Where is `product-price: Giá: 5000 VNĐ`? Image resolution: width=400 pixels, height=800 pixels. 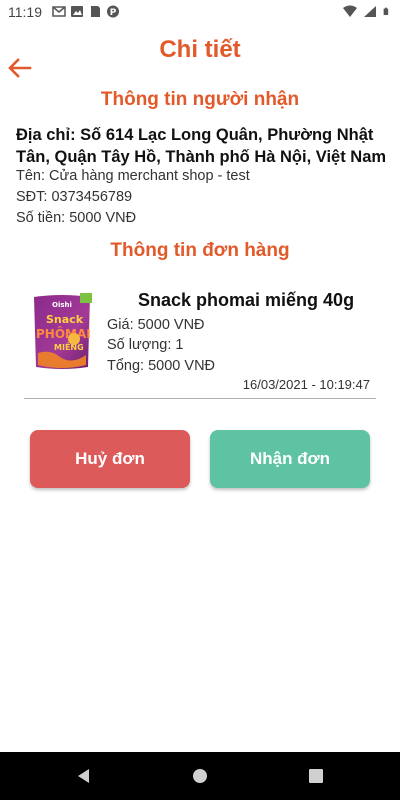 product-price: Giá: 5000 VNĐ is located at coordinates (156, 325).